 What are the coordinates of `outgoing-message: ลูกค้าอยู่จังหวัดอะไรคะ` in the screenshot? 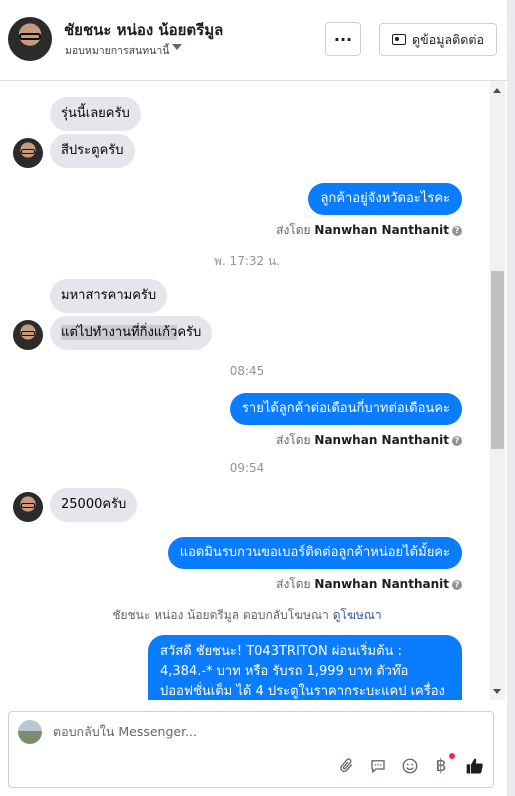 It's located at (385, 199).